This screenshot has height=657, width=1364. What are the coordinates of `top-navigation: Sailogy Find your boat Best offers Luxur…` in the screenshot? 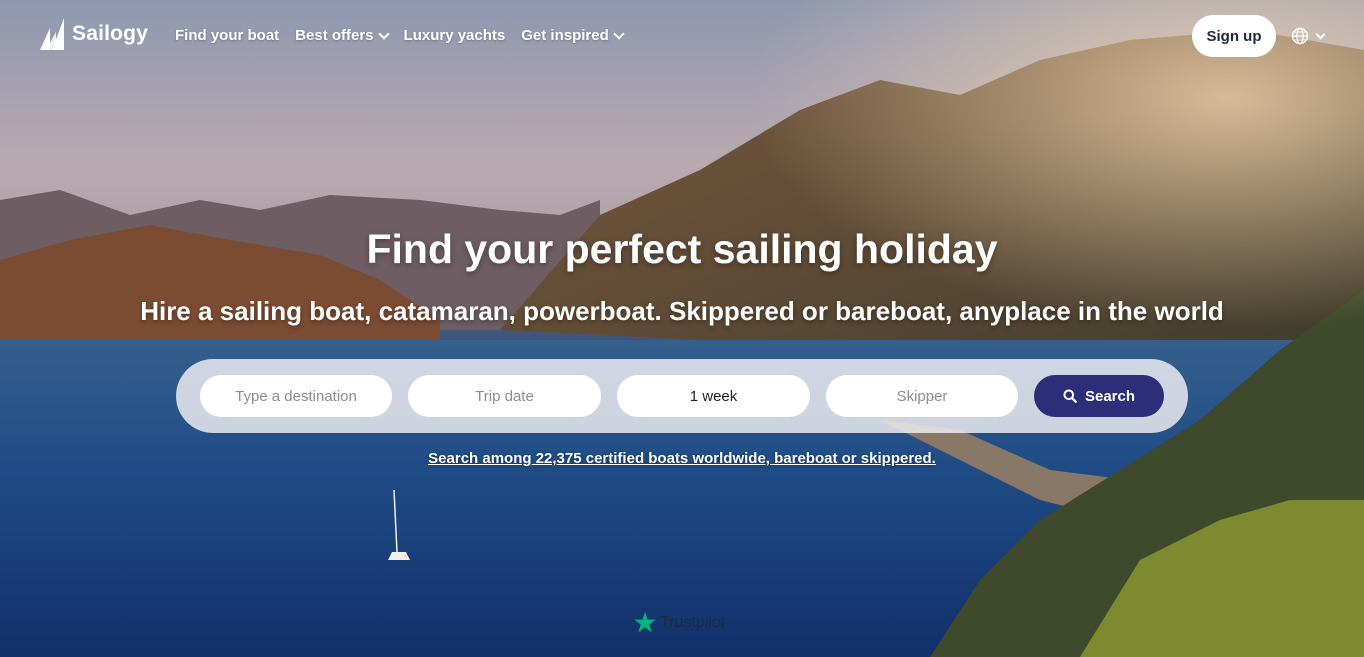 It's located at (682, 36).